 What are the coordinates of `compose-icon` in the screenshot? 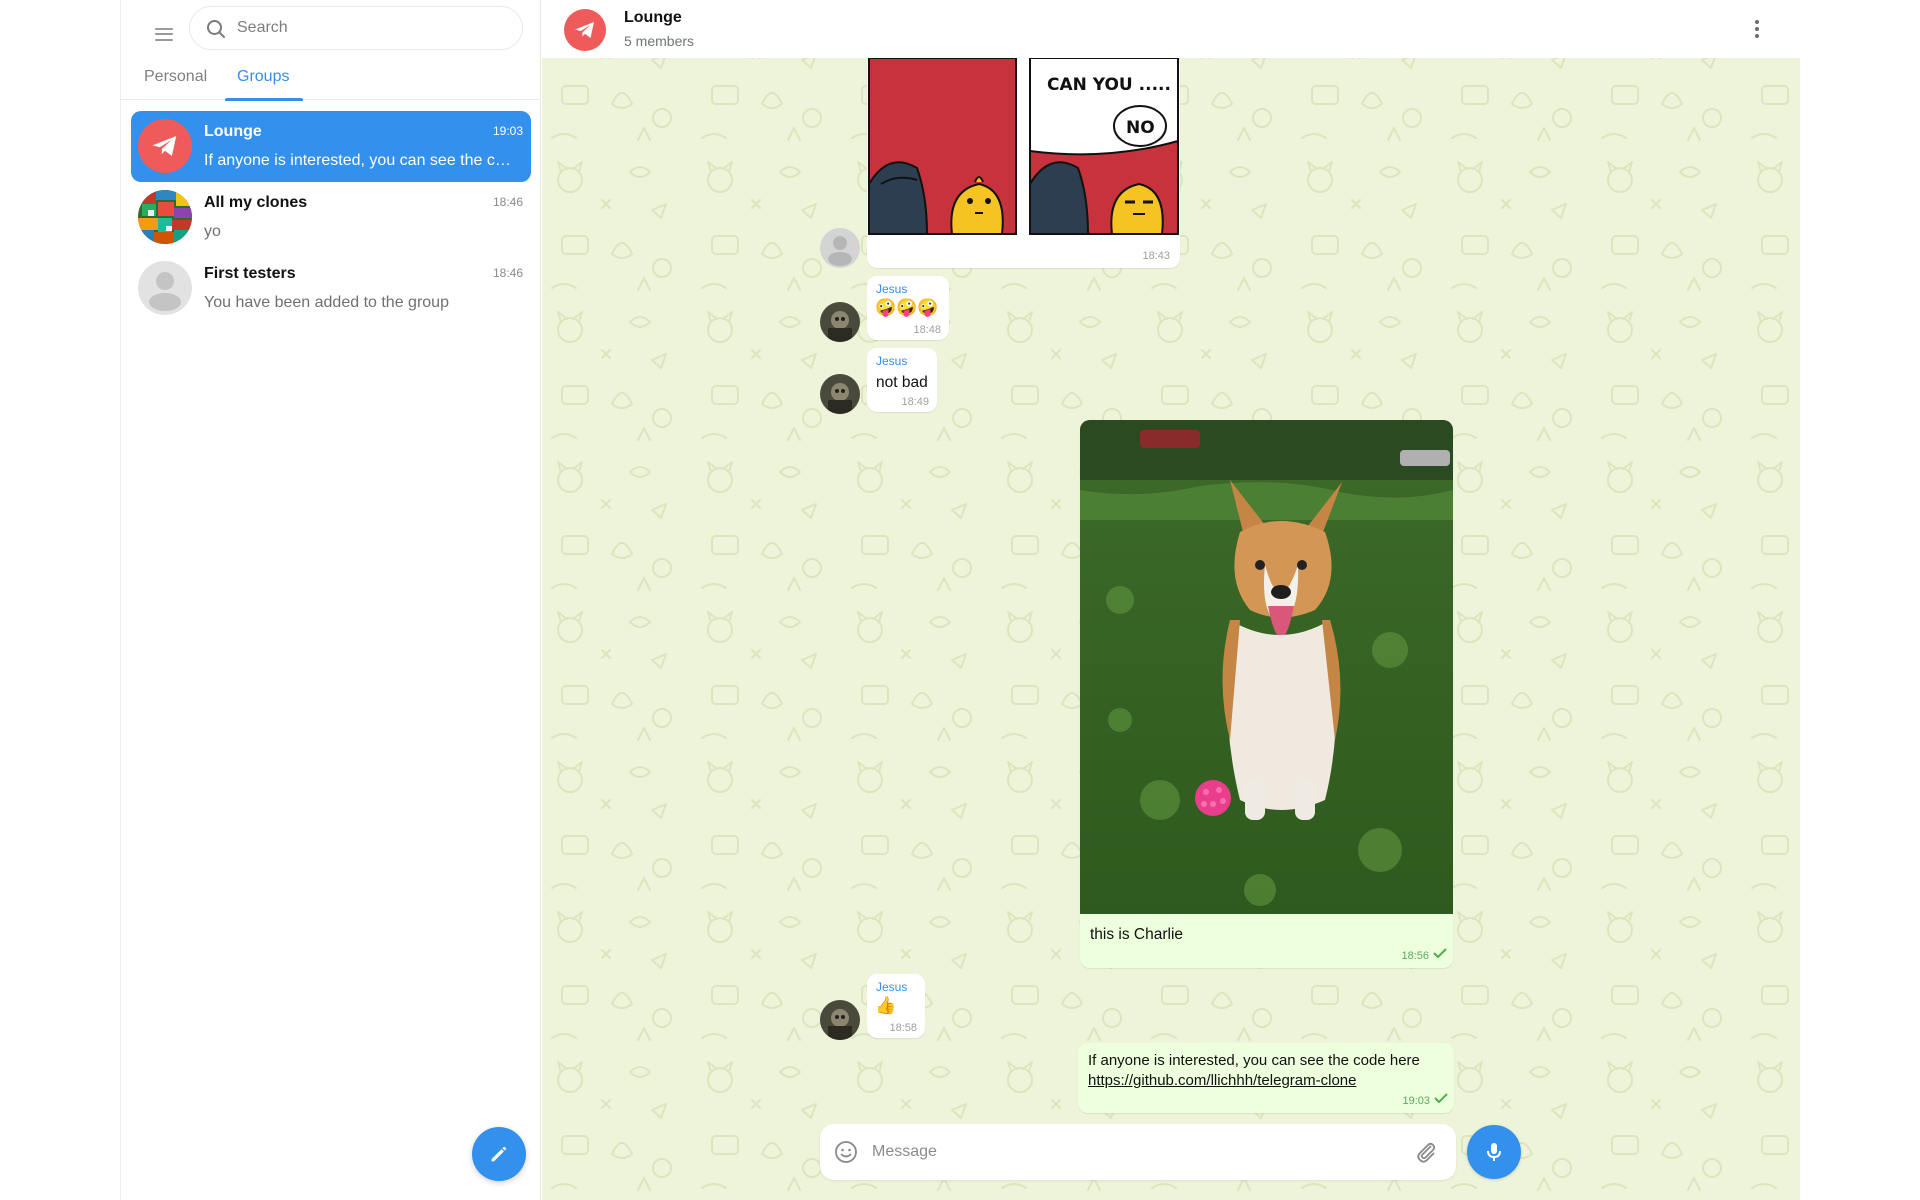 It's located at (499, 1154).